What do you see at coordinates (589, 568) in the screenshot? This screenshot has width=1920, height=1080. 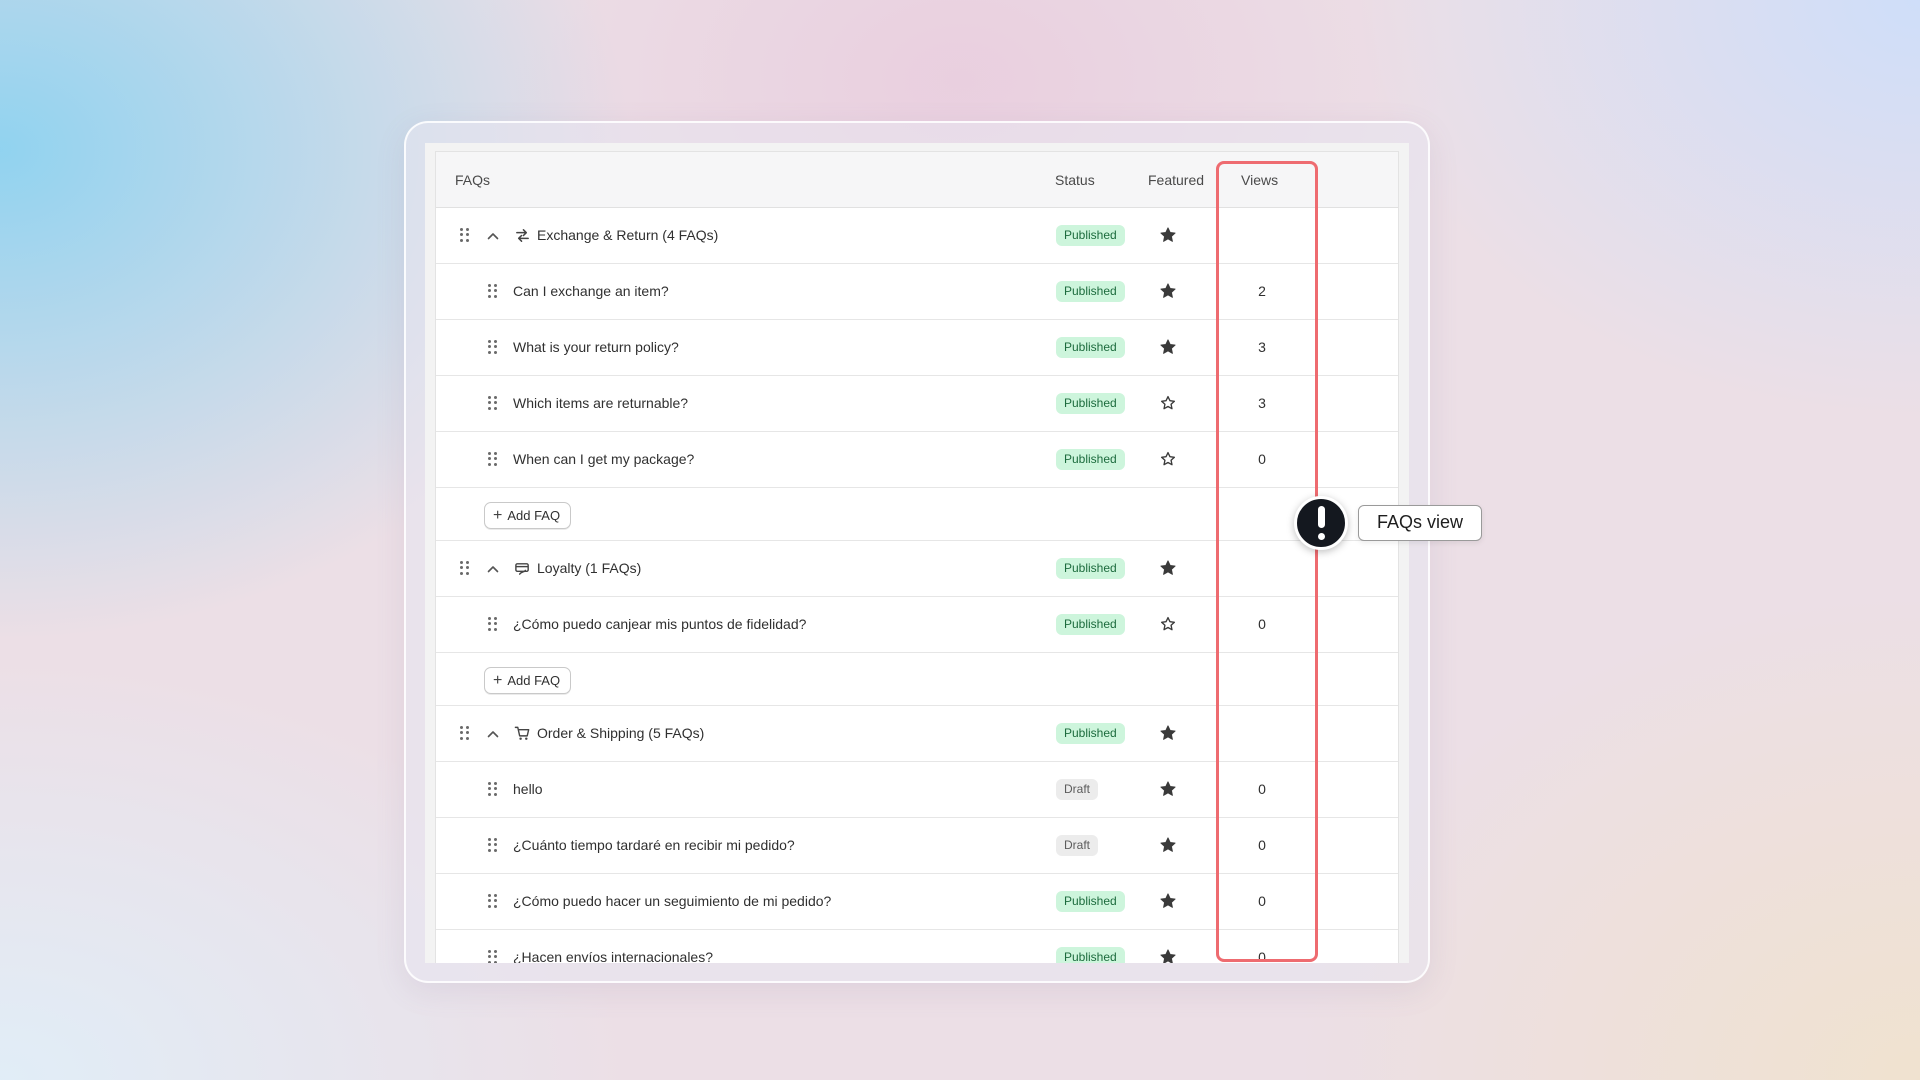 I see `category-title: Loyalty (1 FAQs)` at bounding box center [589, 568].